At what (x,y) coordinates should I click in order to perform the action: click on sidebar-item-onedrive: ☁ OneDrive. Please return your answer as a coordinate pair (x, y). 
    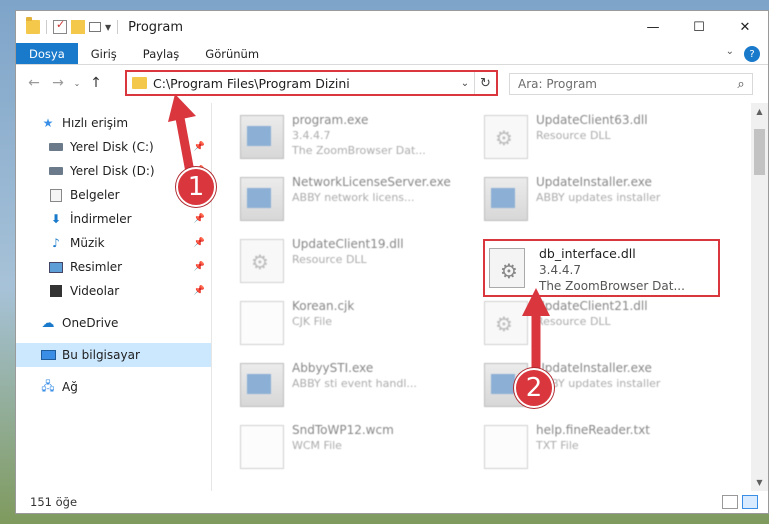
    Looking at the image, I should click on (113, 323).